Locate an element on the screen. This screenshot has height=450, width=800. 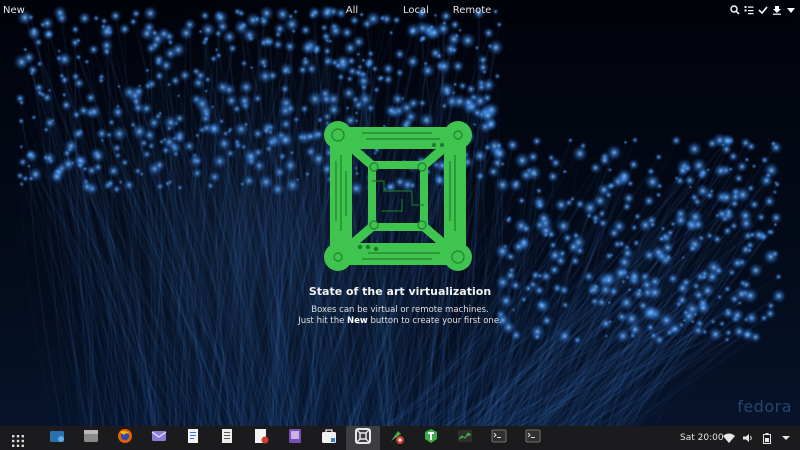
battery-icon is located at coordinates (767, 438).